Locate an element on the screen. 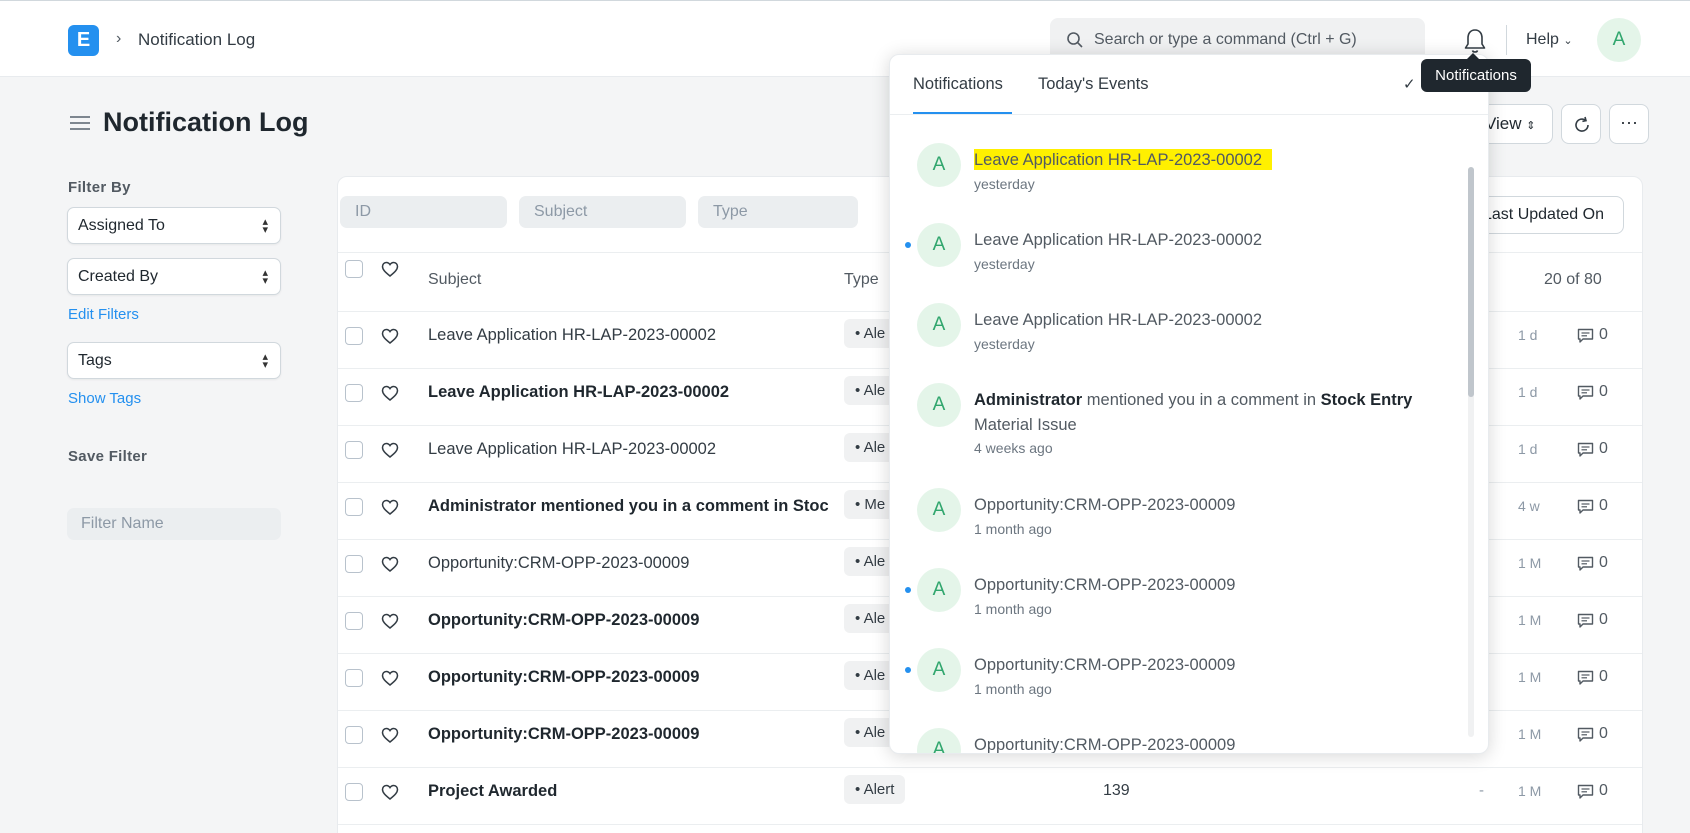  sort-arrows-icon: ⇕ is located at coordinates (1531, 126).